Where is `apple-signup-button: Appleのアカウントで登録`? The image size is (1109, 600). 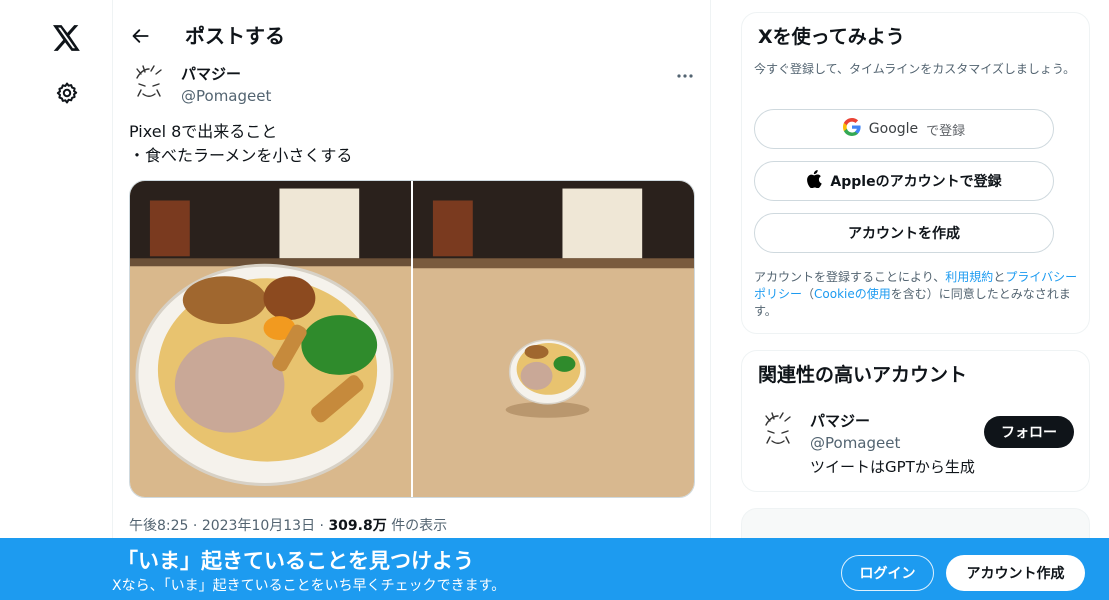
apple-signup-button: Appleのアカウントで登録 is located at coordinates (904, 181).